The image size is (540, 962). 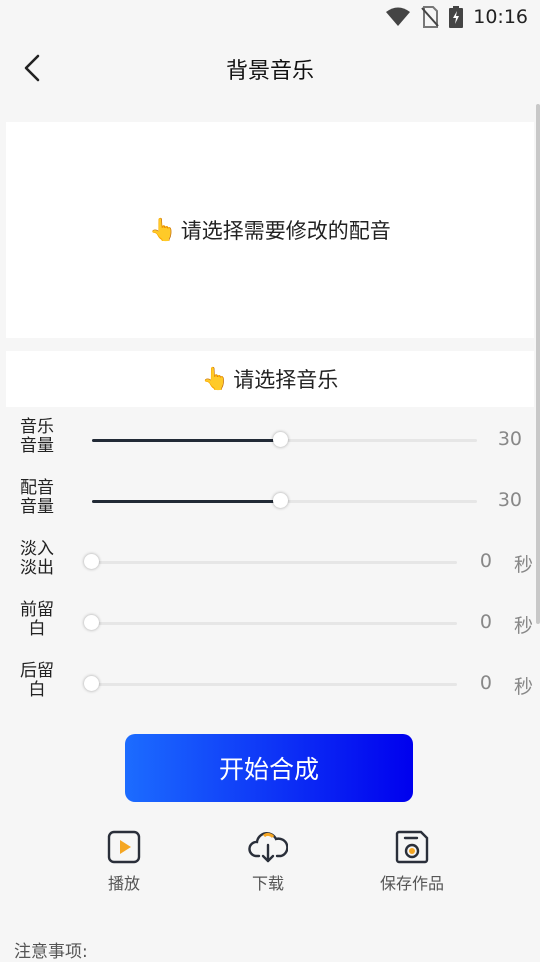 I want to click on slider-label: 配音 音量, so click(x=37, y=497).